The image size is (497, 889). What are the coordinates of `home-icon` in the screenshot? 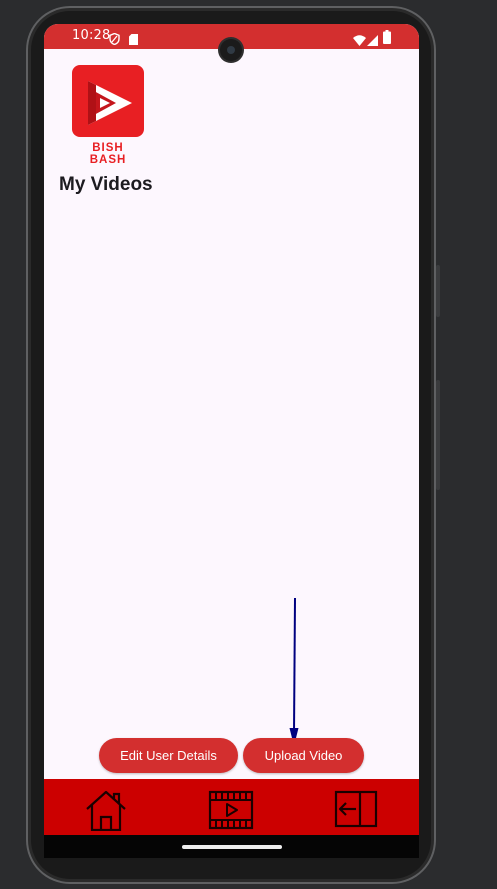 It's located at (106, 811).